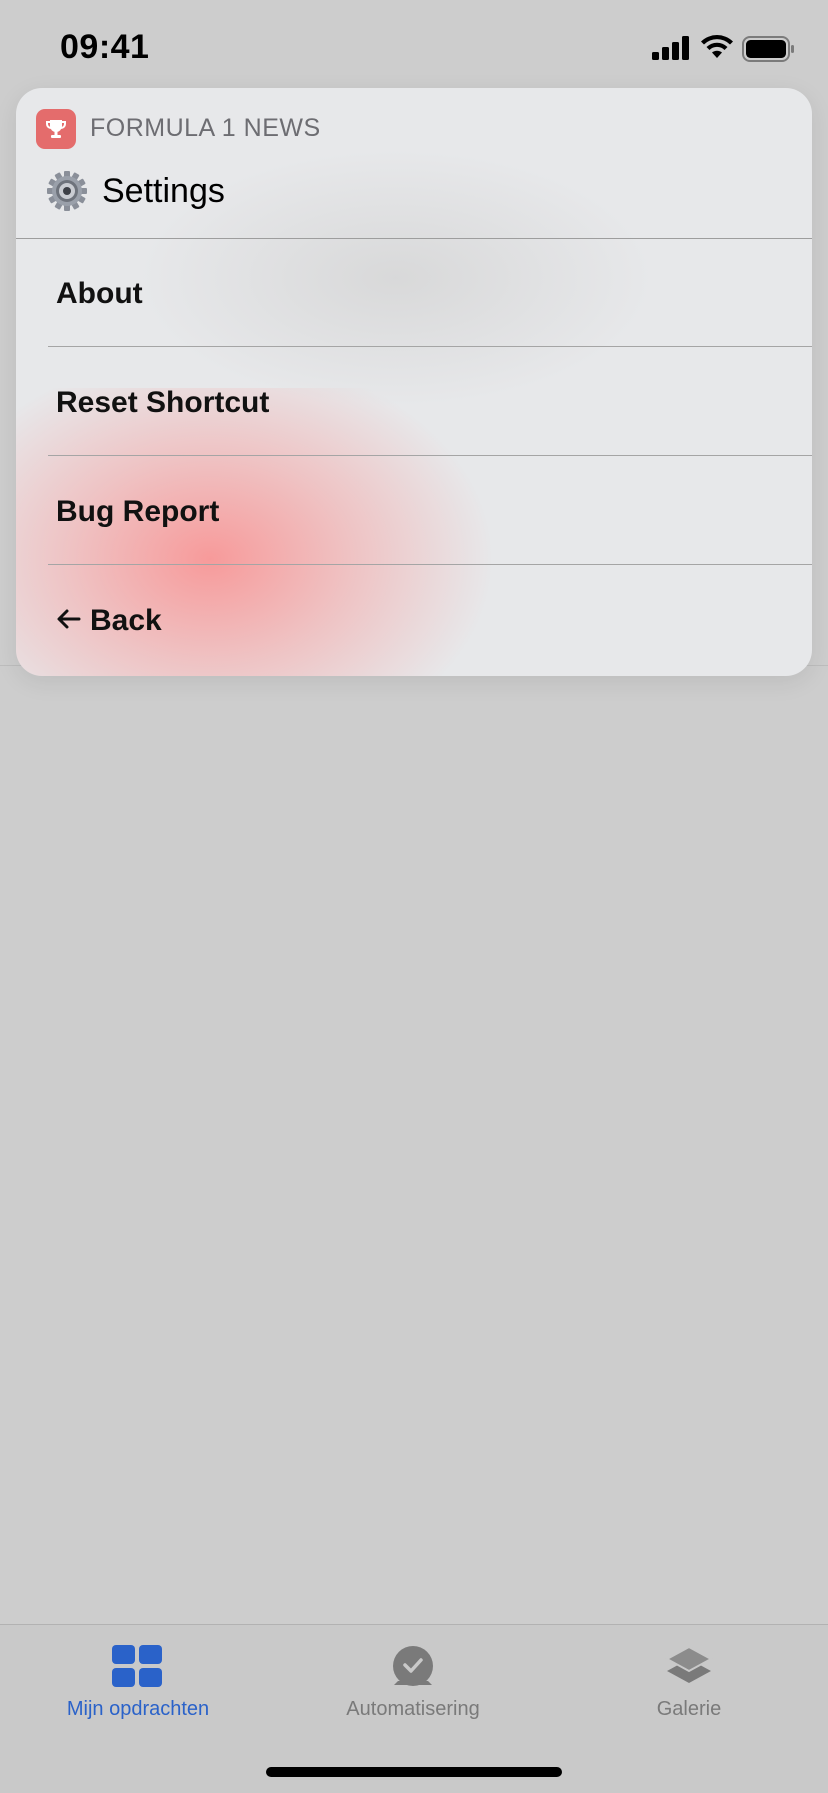 The height and width of the screenshot is (1793, 828). What do you see at coordinates (414, 50) in the screenshot?
I see `status-bar: 09:41` at bounding box center [414, 50].